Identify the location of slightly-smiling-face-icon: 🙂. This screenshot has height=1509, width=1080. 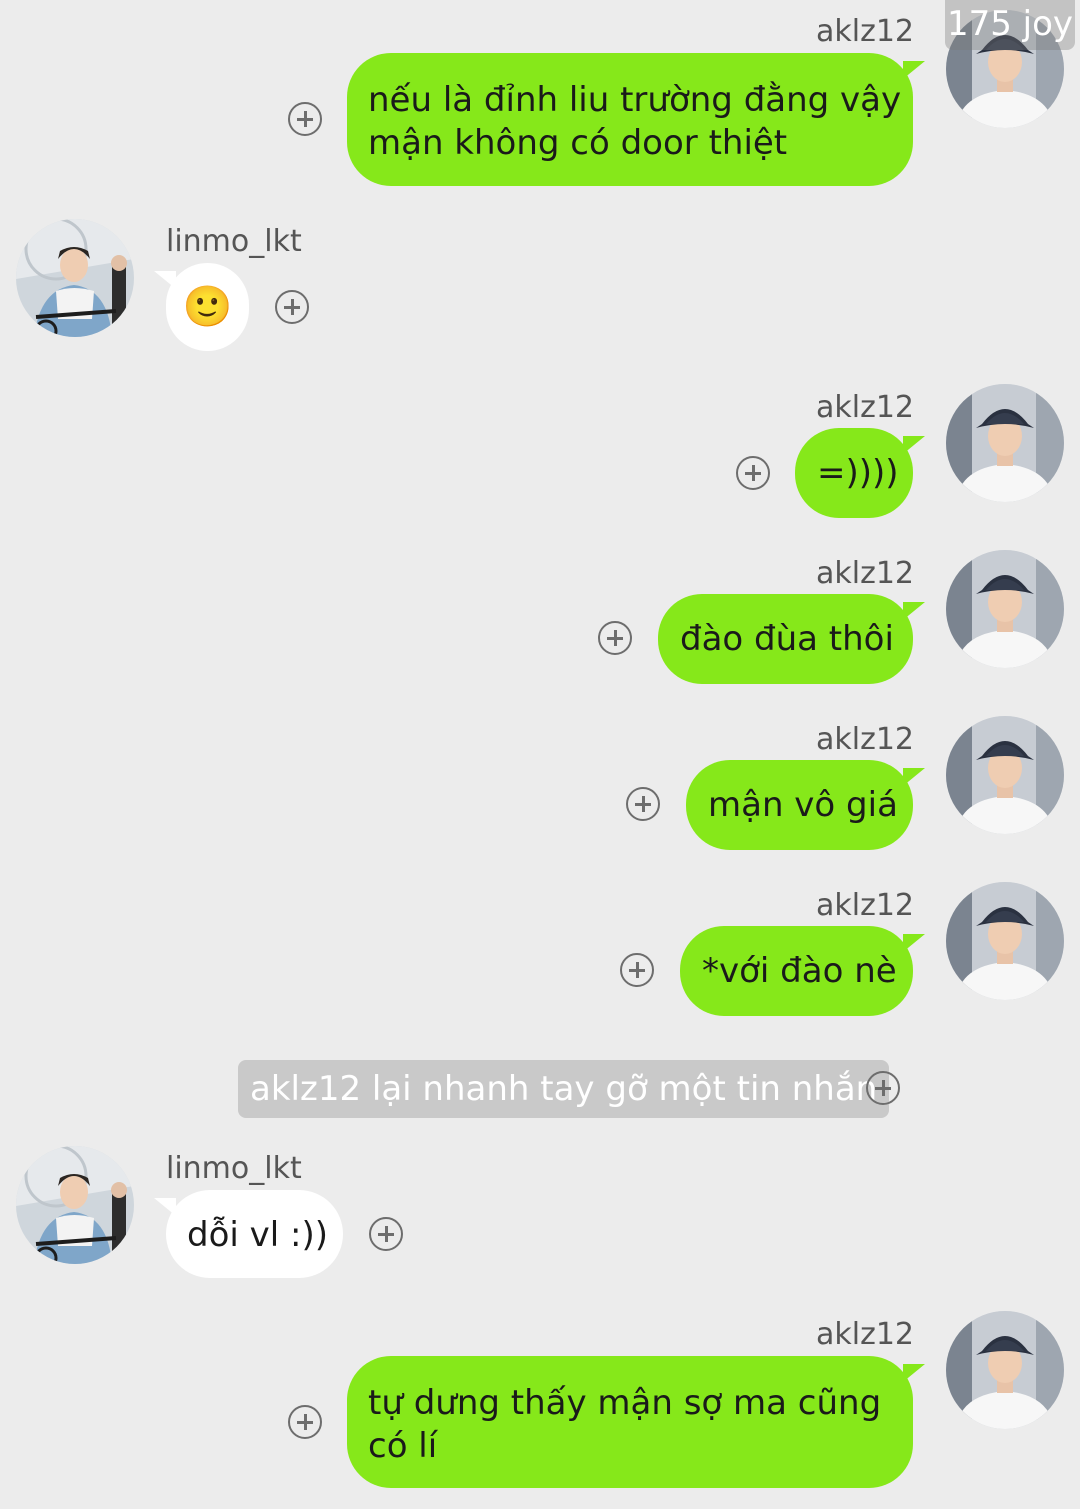
(207, 307).